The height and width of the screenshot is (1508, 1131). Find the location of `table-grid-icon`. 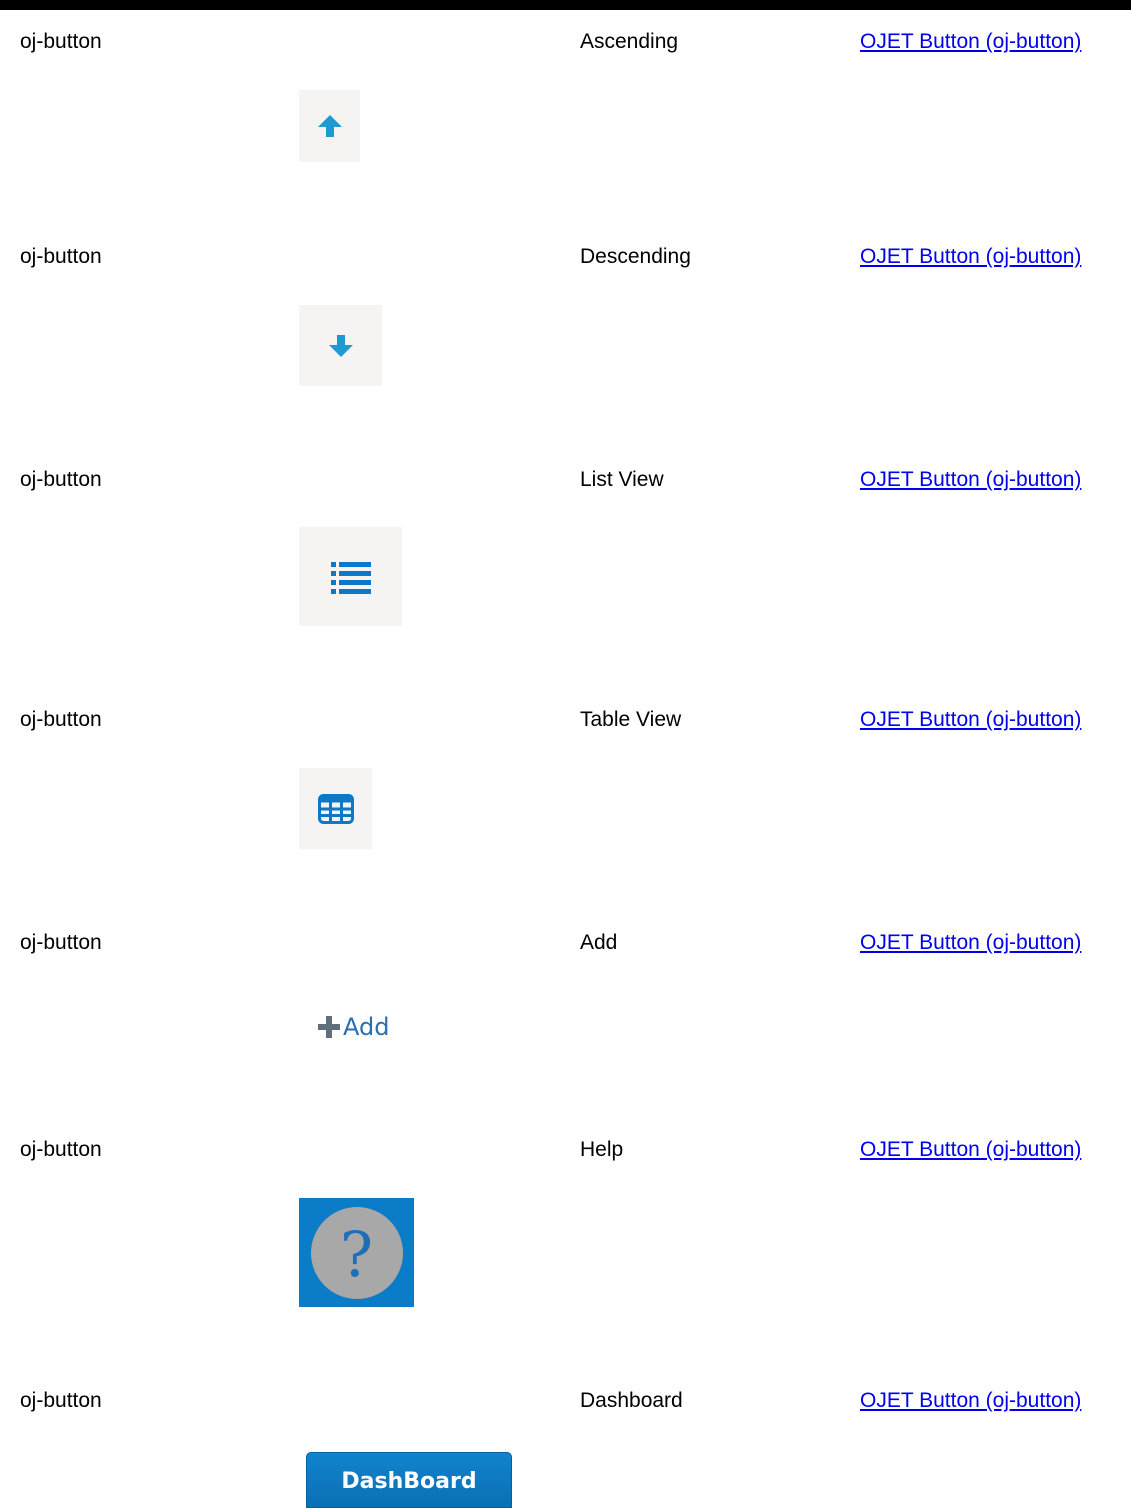

table-grid-icon is located at coordinates (335, 808).